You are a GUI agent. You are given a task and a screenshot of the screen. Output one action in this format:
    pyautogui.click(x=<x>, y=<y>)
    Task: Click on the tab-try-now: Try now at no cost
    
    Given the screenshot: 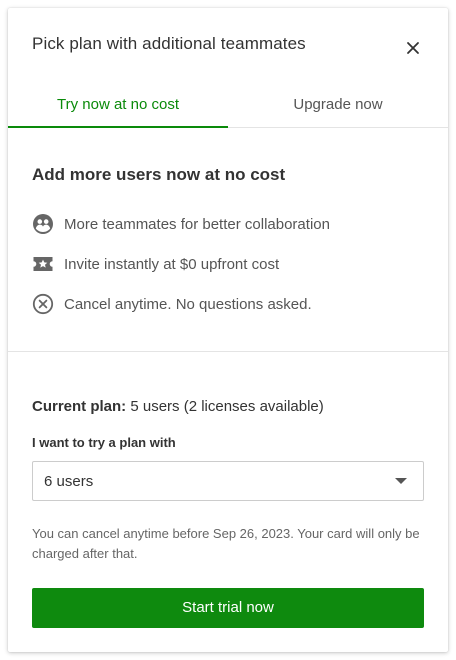 What is the action you would take?
    pyautogui.click(x=118, y=110)
    